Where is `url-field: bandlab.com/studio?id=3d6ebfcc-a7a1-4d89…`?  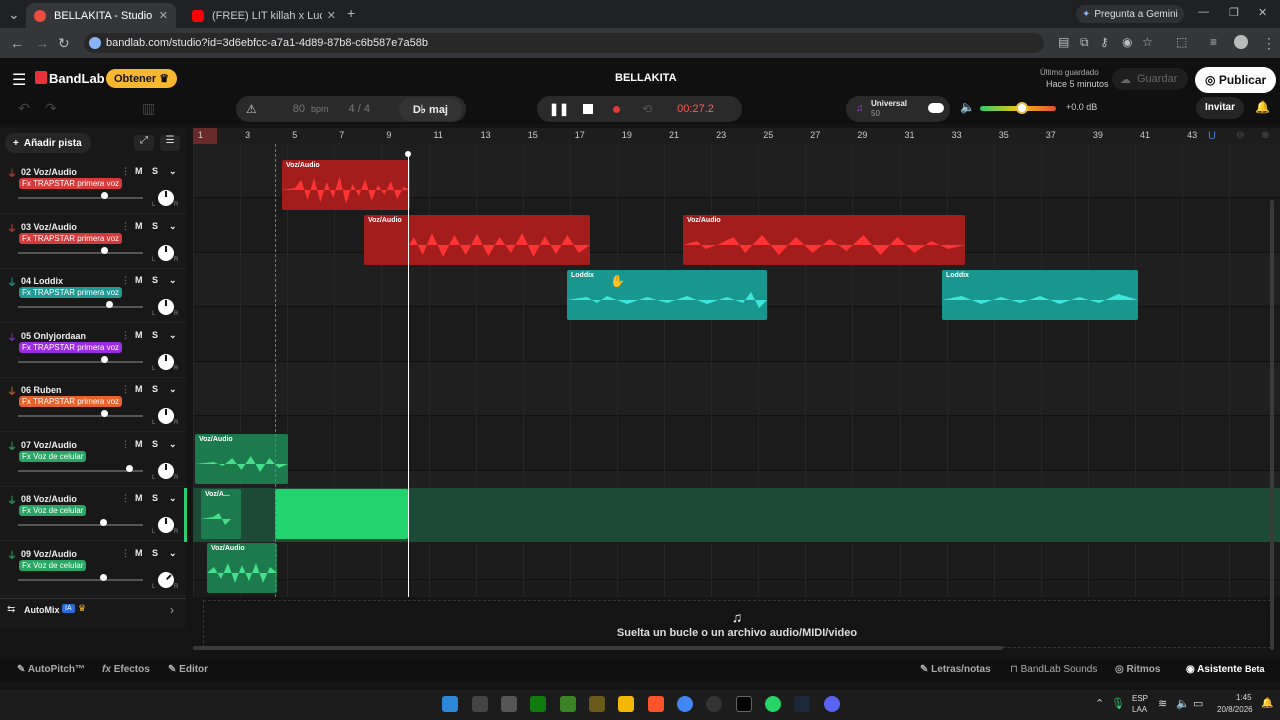 url-field: bandlab.com/studio?id=3d6ebfcc-a7a1-4d89… is located at coordinates (564, 43).